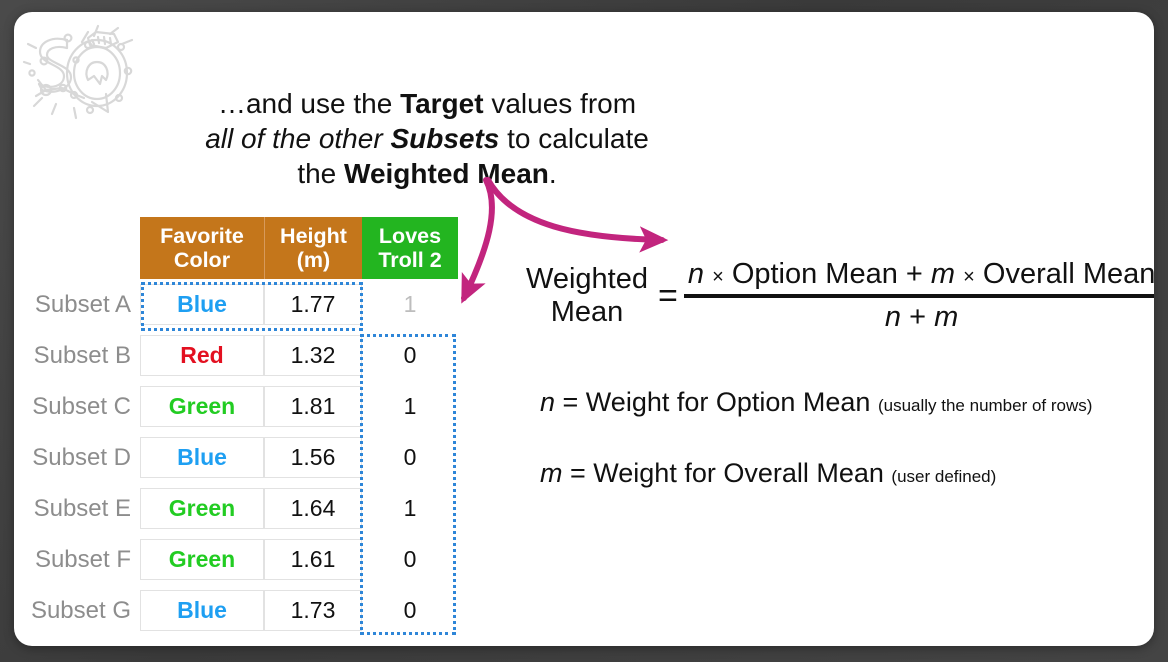 The height and width of the screenshot is (662, 1168). Describe the element at coordinates (321, 173) in the screenshot. I see `headline-text: the` at that location.